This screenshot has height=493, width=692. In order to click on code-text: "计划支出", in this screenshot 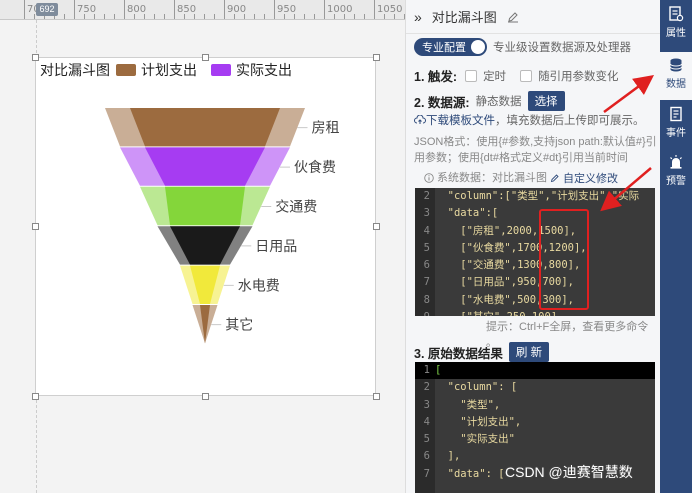, I will do `click(478, 421)`.